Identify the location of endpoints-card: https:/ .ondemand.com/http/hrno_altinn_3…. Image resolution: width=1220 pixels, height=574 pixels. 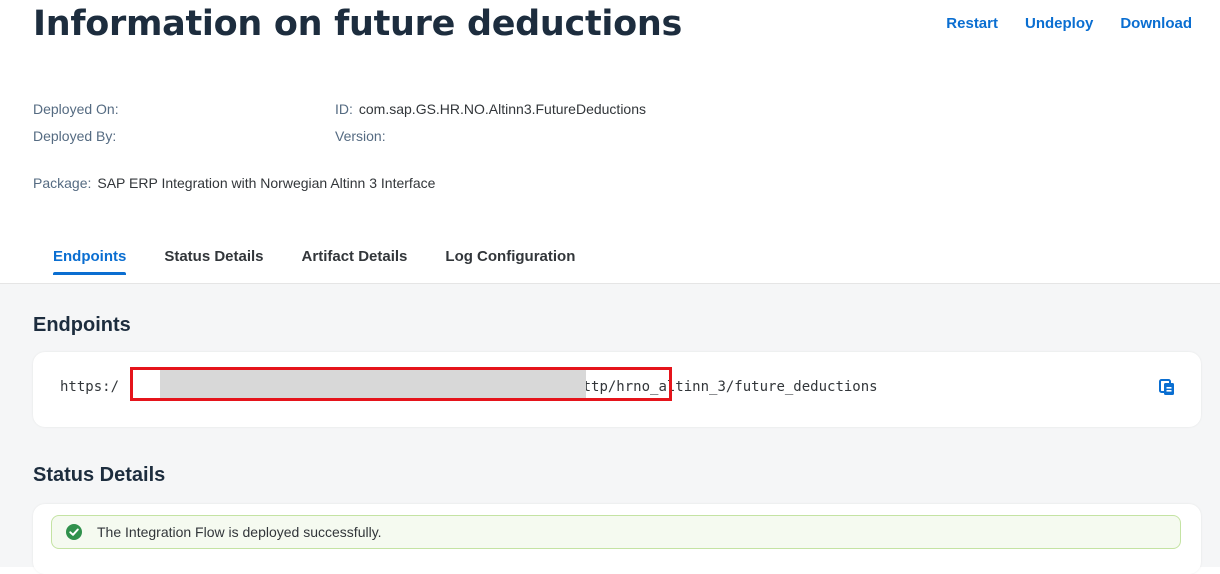
(617, 389).